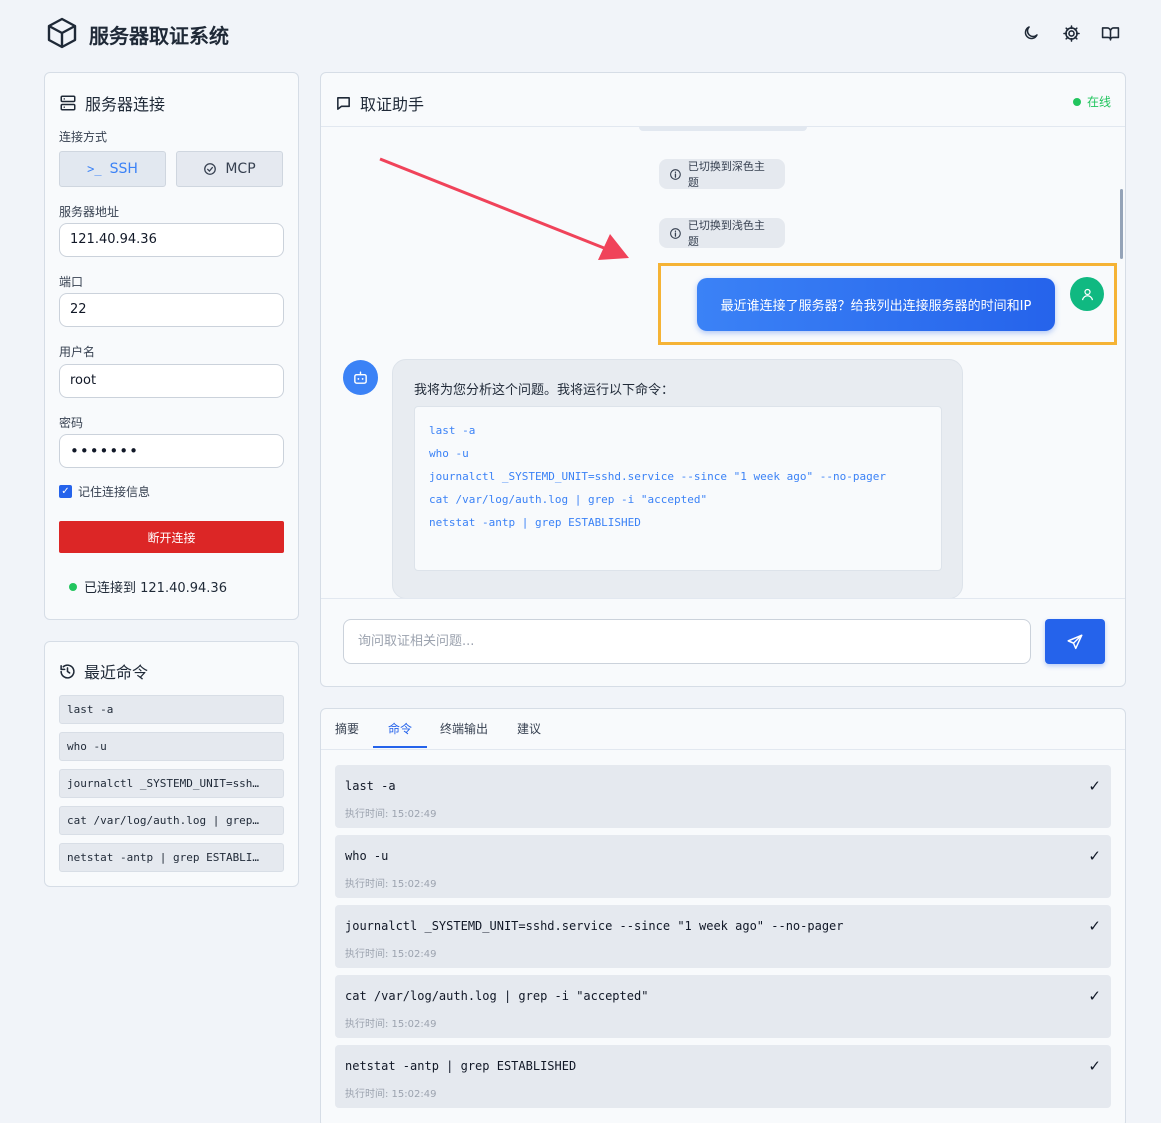 This screenshot has height=1123, width=1161. What do you see at coordinates (94, 169) in the screenshot?
I see `terminal-icon: >_` at bounding box center [94, 169].